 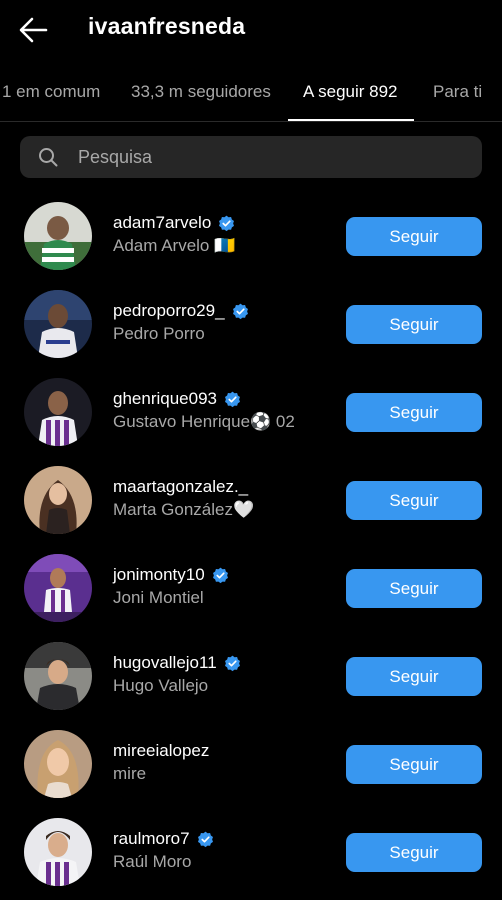 What do you see at coordinates (251, 322) in the screenshot?
I see `user-row: pedroporro29_ Pedro Porro Seguir` at bounding box center [251, 322].